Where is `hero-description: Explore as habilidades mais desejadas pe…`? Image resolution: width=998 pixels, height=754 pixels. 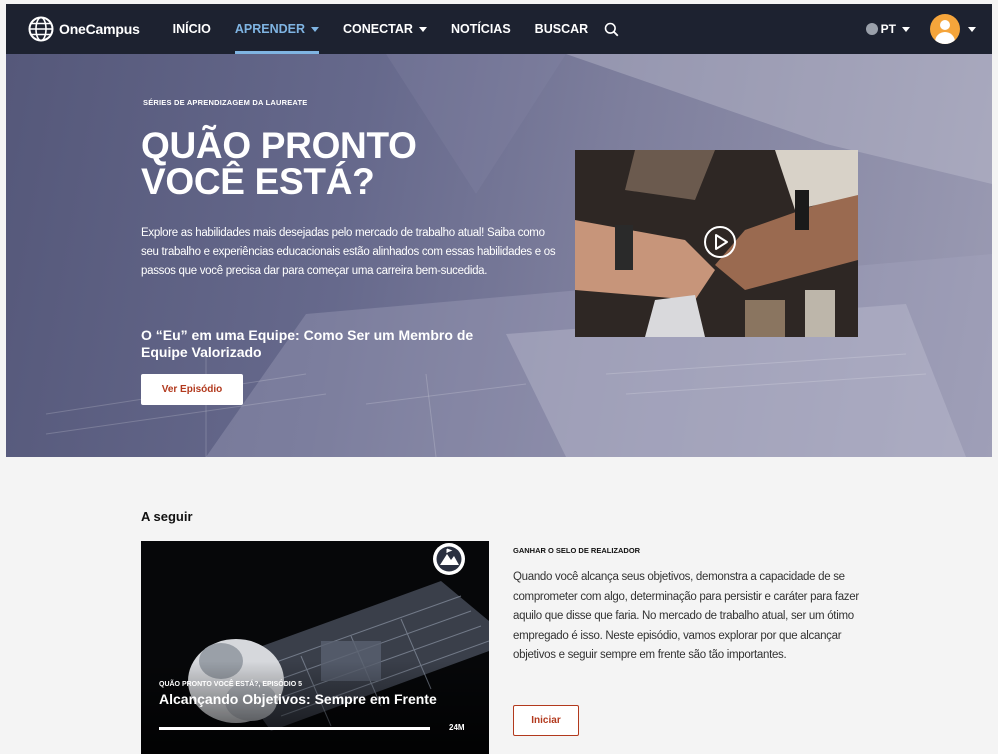 hero-description: Explore as habilidades mais desejadas pe… is located at coordinates (348, 252).